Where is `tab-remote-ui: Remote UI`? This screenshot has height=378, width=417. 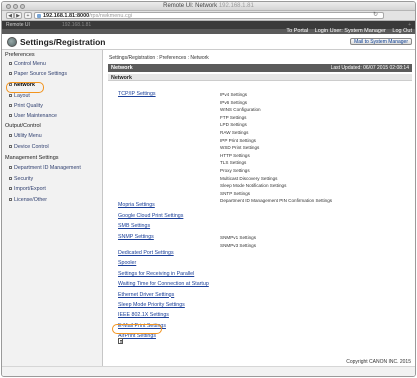
tab-remote-ui: Remote UI is located at coordinates (18, 25).